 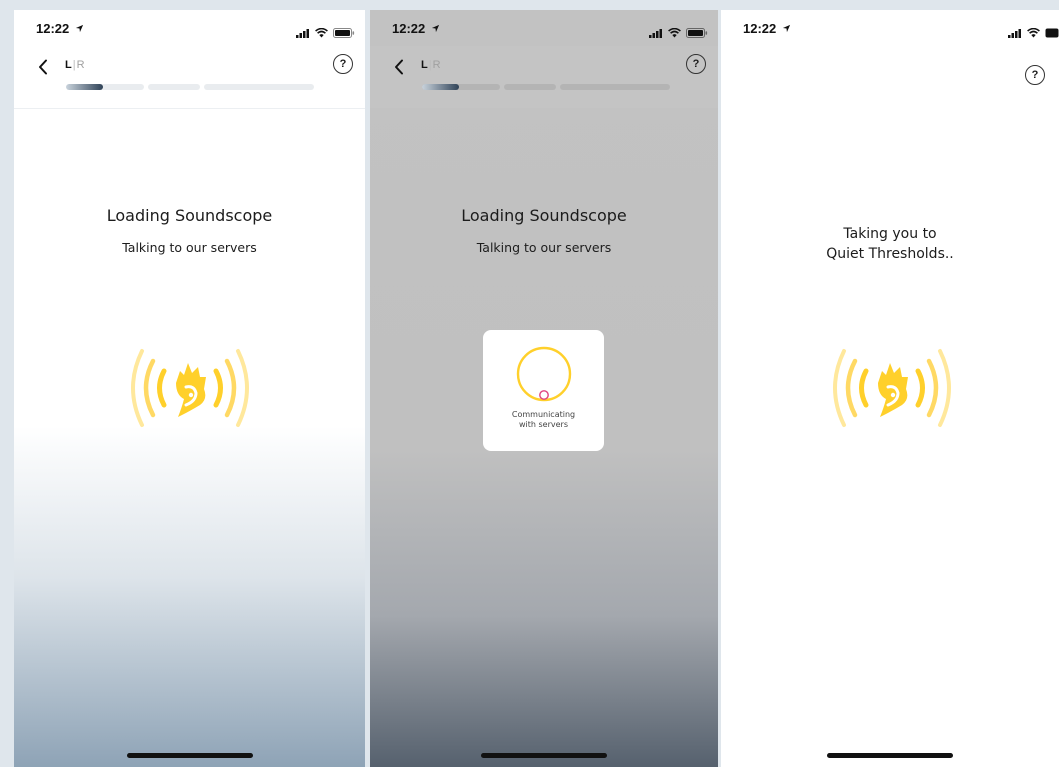 What do you see at coordinates (543, 414) in the screenshot?
I see `modal-line1: Communicating` at bounding box center [543, 414].